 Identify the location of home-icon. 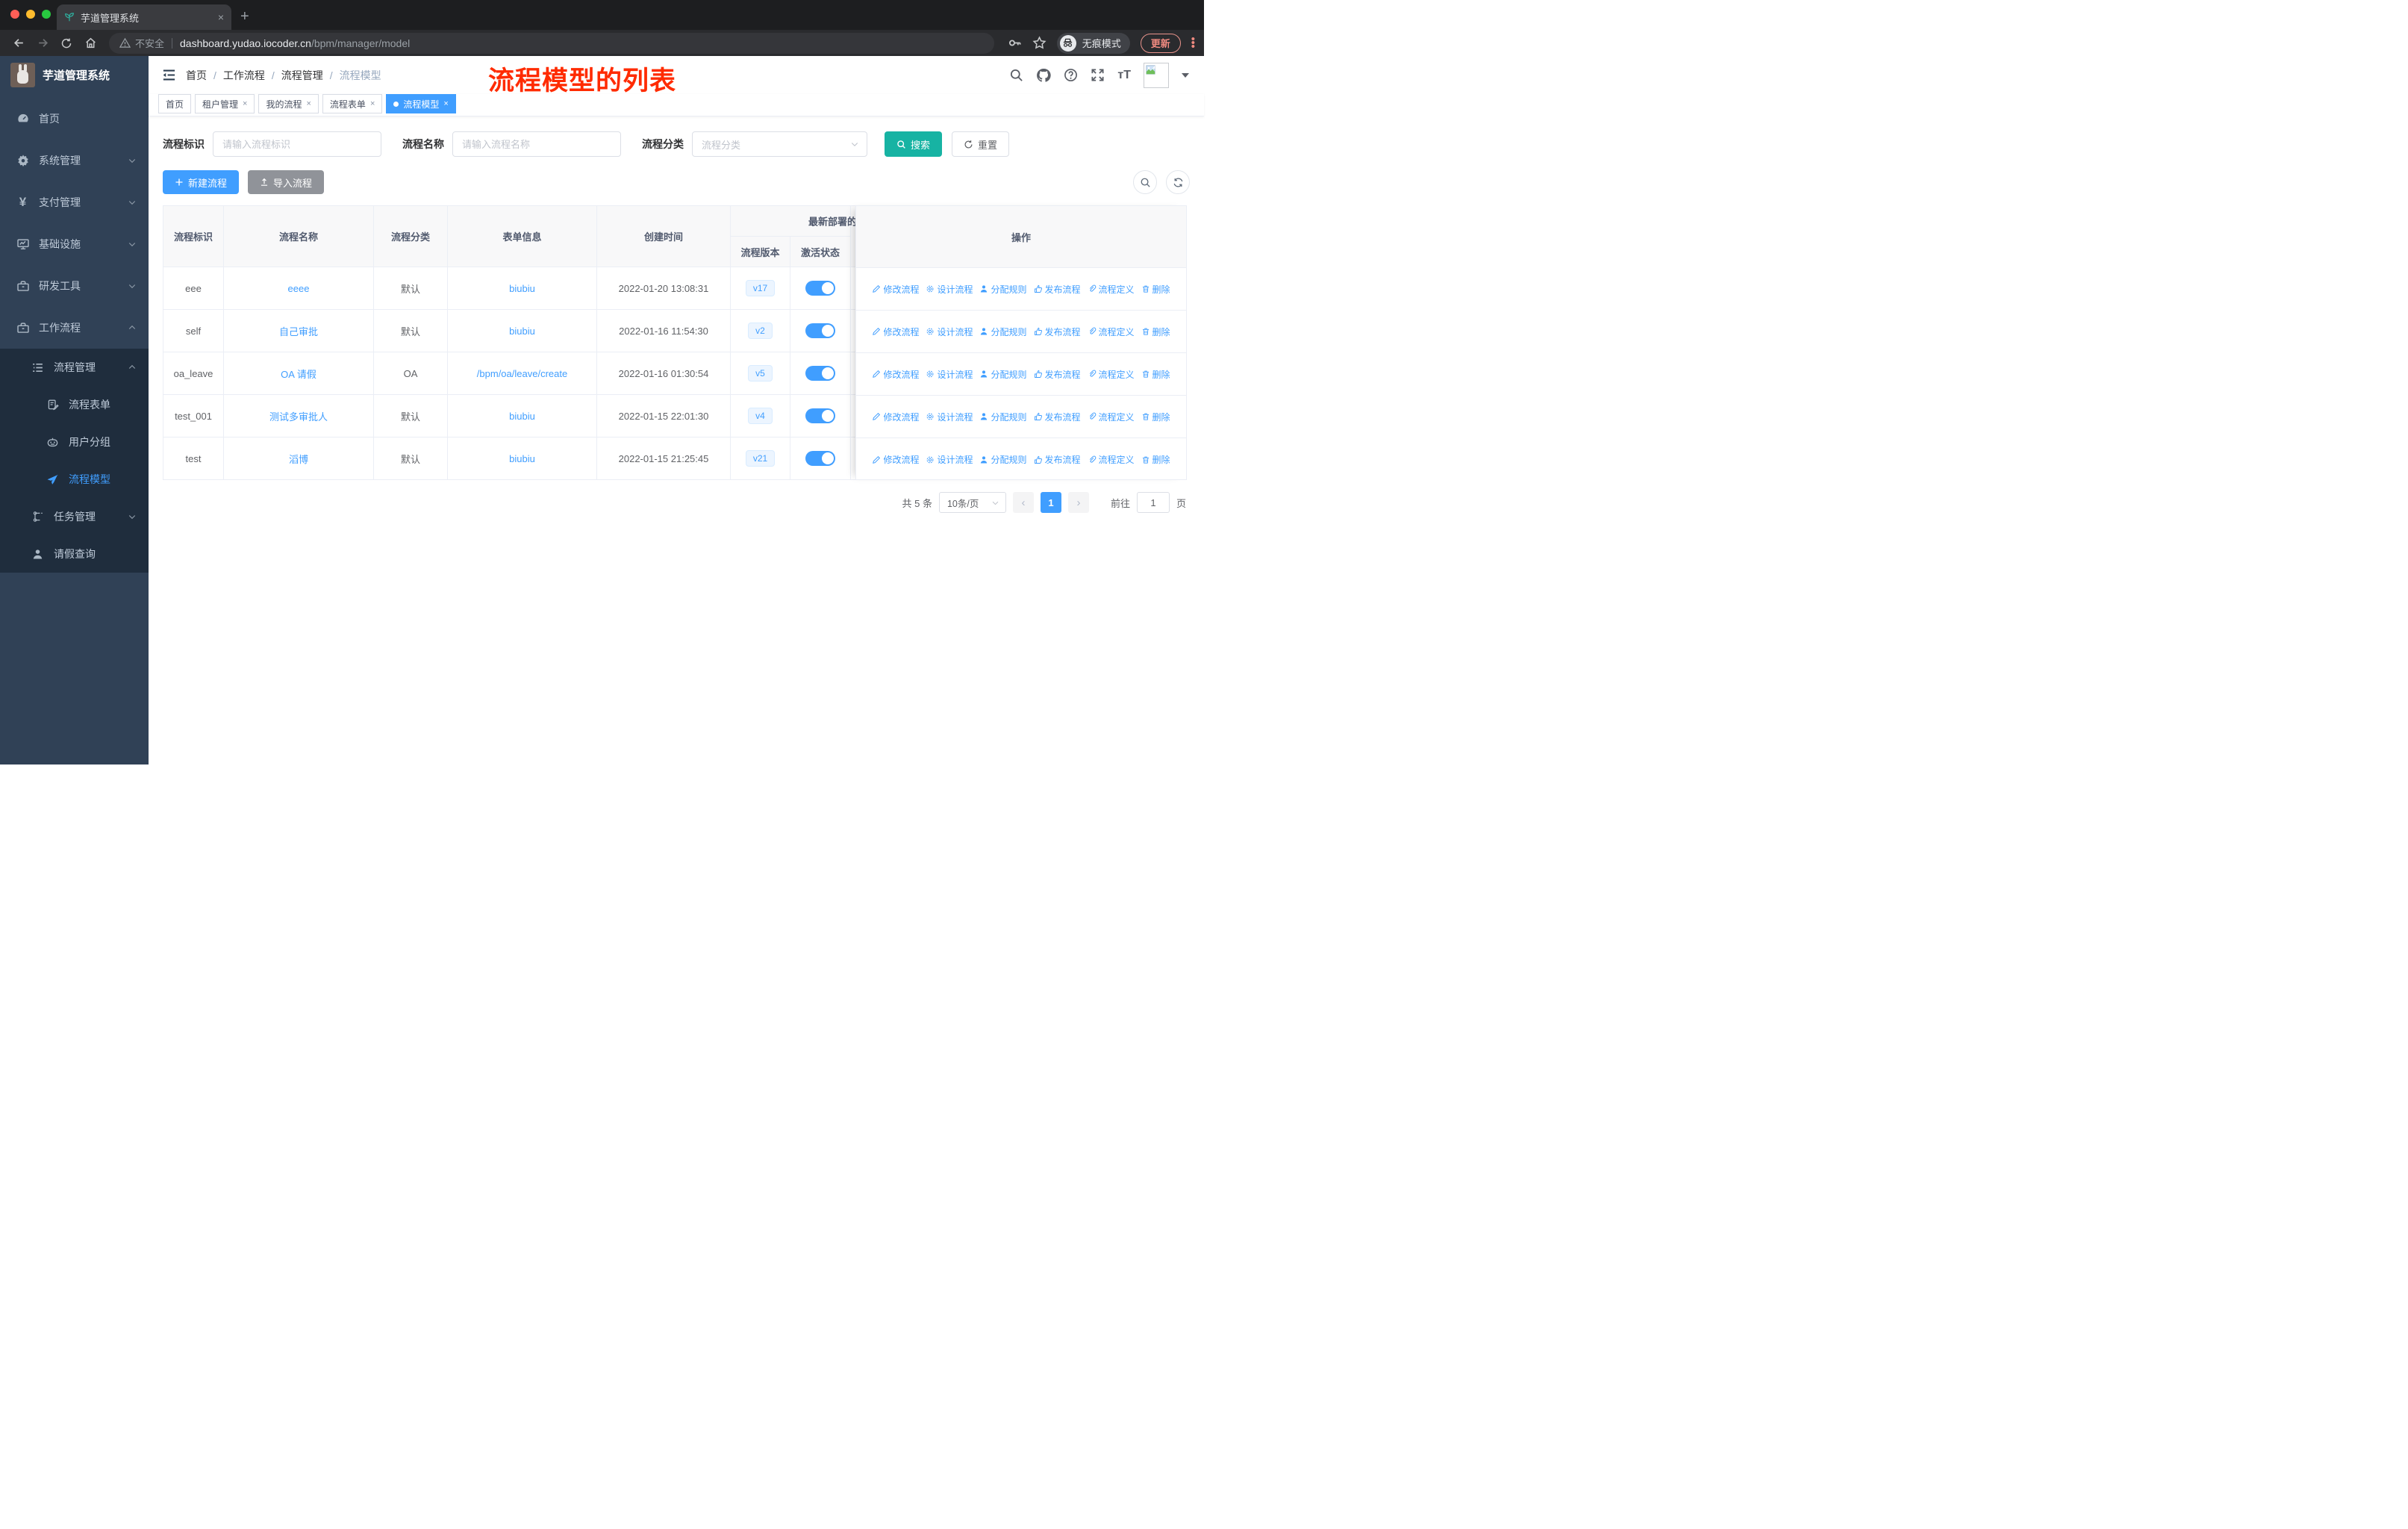
(90, 43).